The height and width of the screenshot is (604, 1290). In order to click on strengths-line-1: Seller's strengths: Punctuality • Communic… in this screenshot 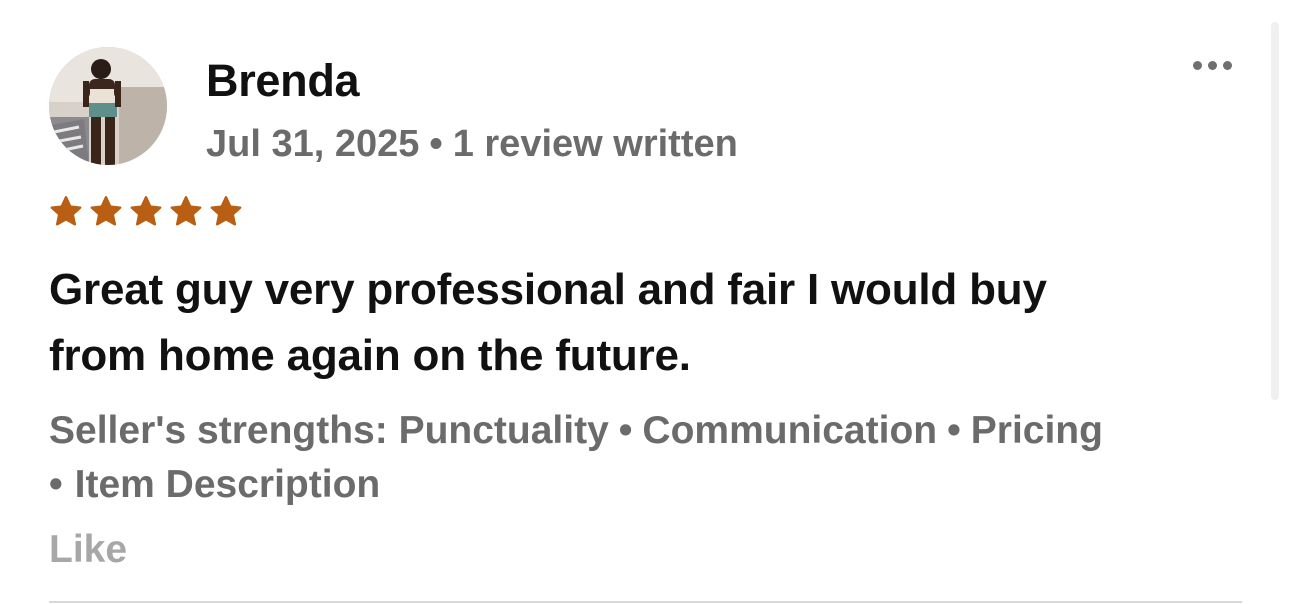, I will do `click(654, 431)`.